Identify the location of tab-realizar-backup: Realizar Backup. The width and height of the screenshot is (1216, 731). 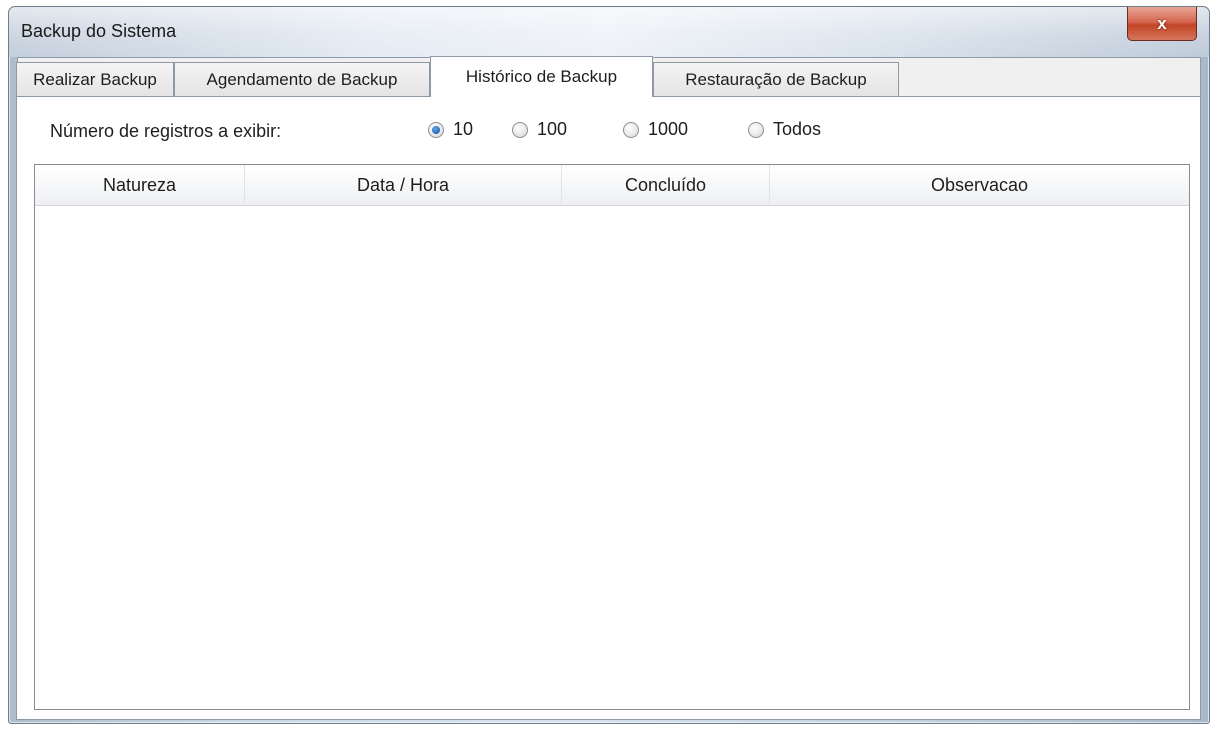
(95, 79).